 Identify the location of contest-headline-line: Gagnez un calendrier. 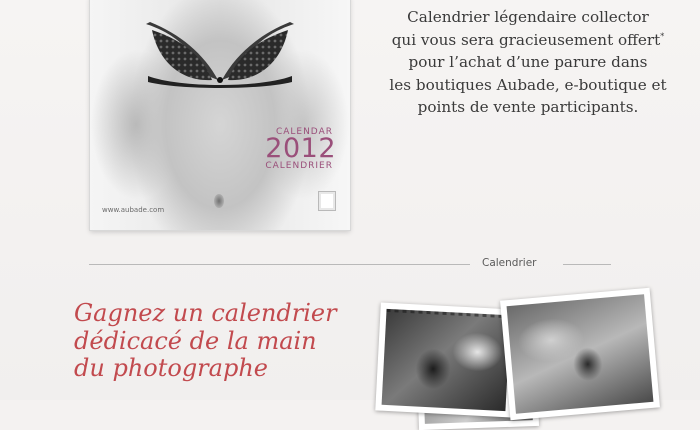
(205, 313).